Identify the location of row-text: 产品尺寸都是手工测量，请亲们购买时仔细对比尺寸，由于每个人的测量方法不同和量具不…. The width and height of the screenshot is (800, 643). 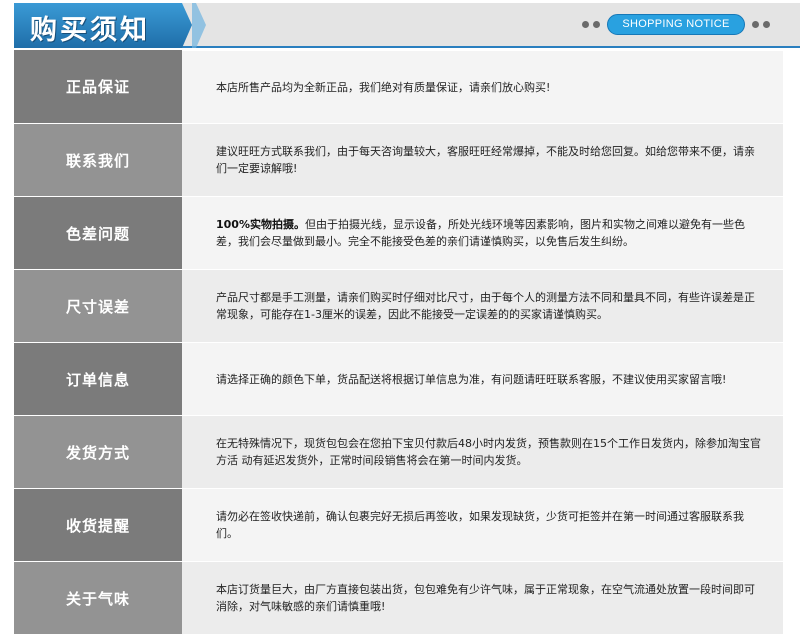
(482, 305).